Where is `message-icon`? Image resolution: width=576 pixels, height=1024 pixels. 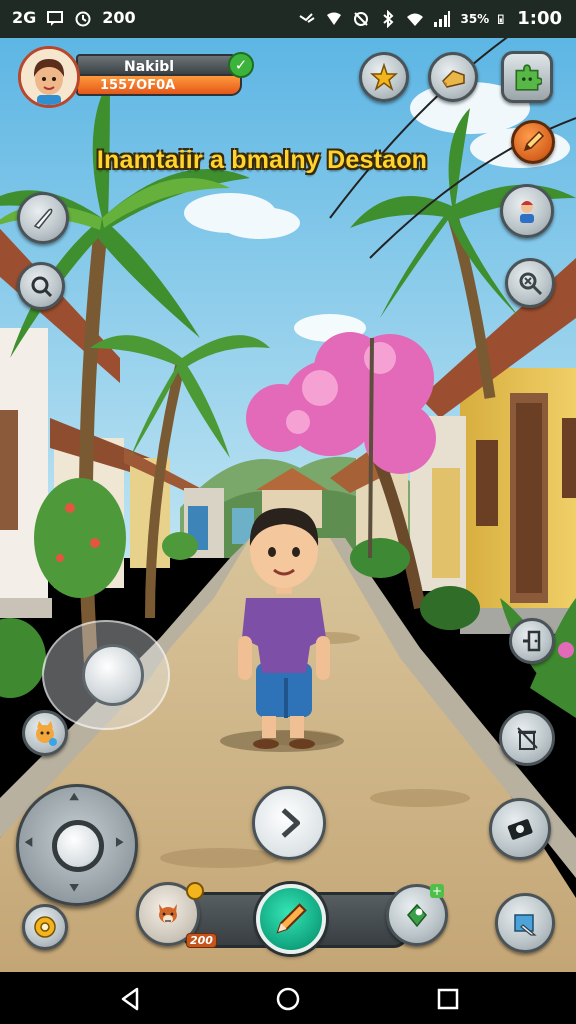
message-icon is located at coordinates (55, 18).